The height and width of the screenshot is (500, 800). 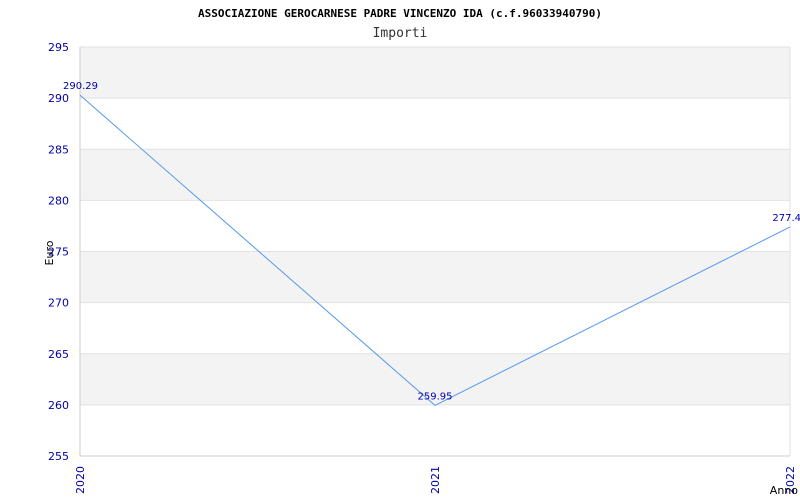 What do you see at coordinates (58, 303) in the screenshot?
I see `y-tick-label: 270` at bounding box center [58, 303].